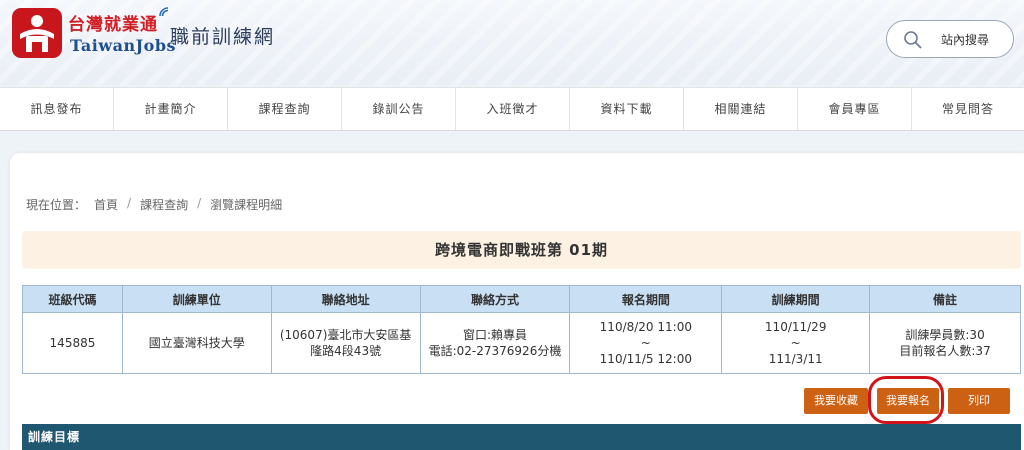  Describe the element at coordinates (945, 343) in the screenshot. I see `cell-notes: 訓練學員數:30 目前報名人數:37` at that location.